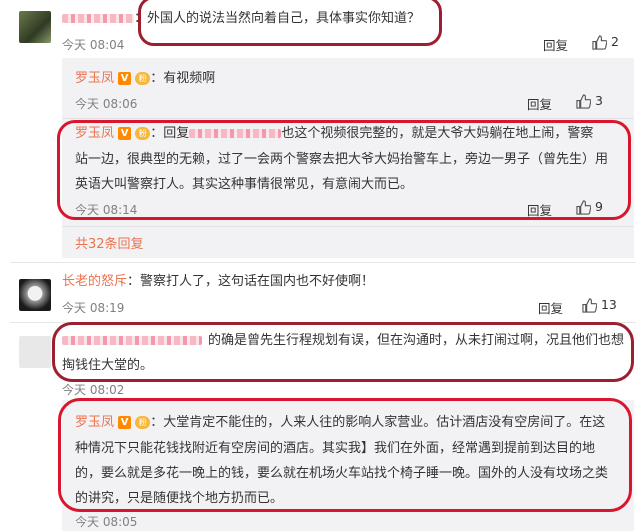  What do you see at coordinates (614, 41) in the screenshot?
I see `like-count: 2` at bounding box center [614, 41].